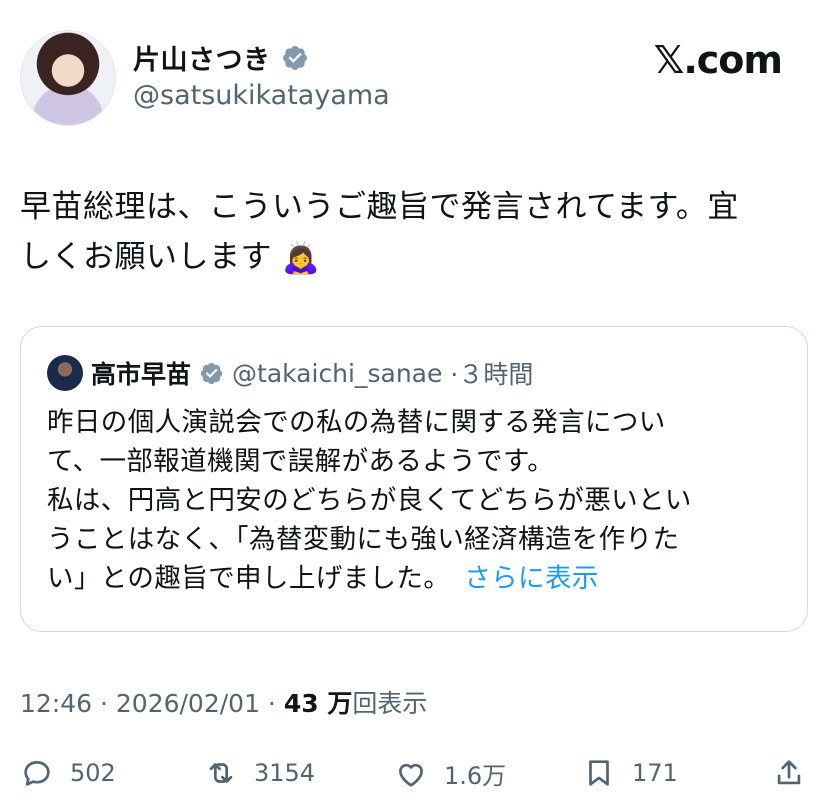 This screenshot has height=812, width=828. I want to click on quoted-author-handle: @takaichi_sanae, so click(337, 373).